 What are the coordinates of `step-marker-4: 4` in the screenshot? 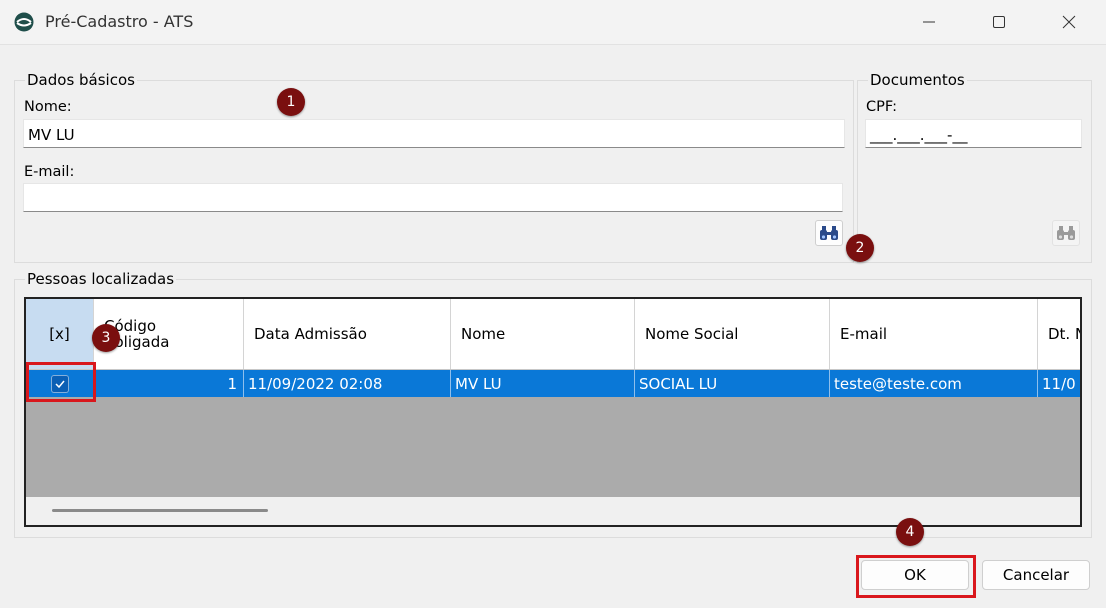 It's located at (910, 532).